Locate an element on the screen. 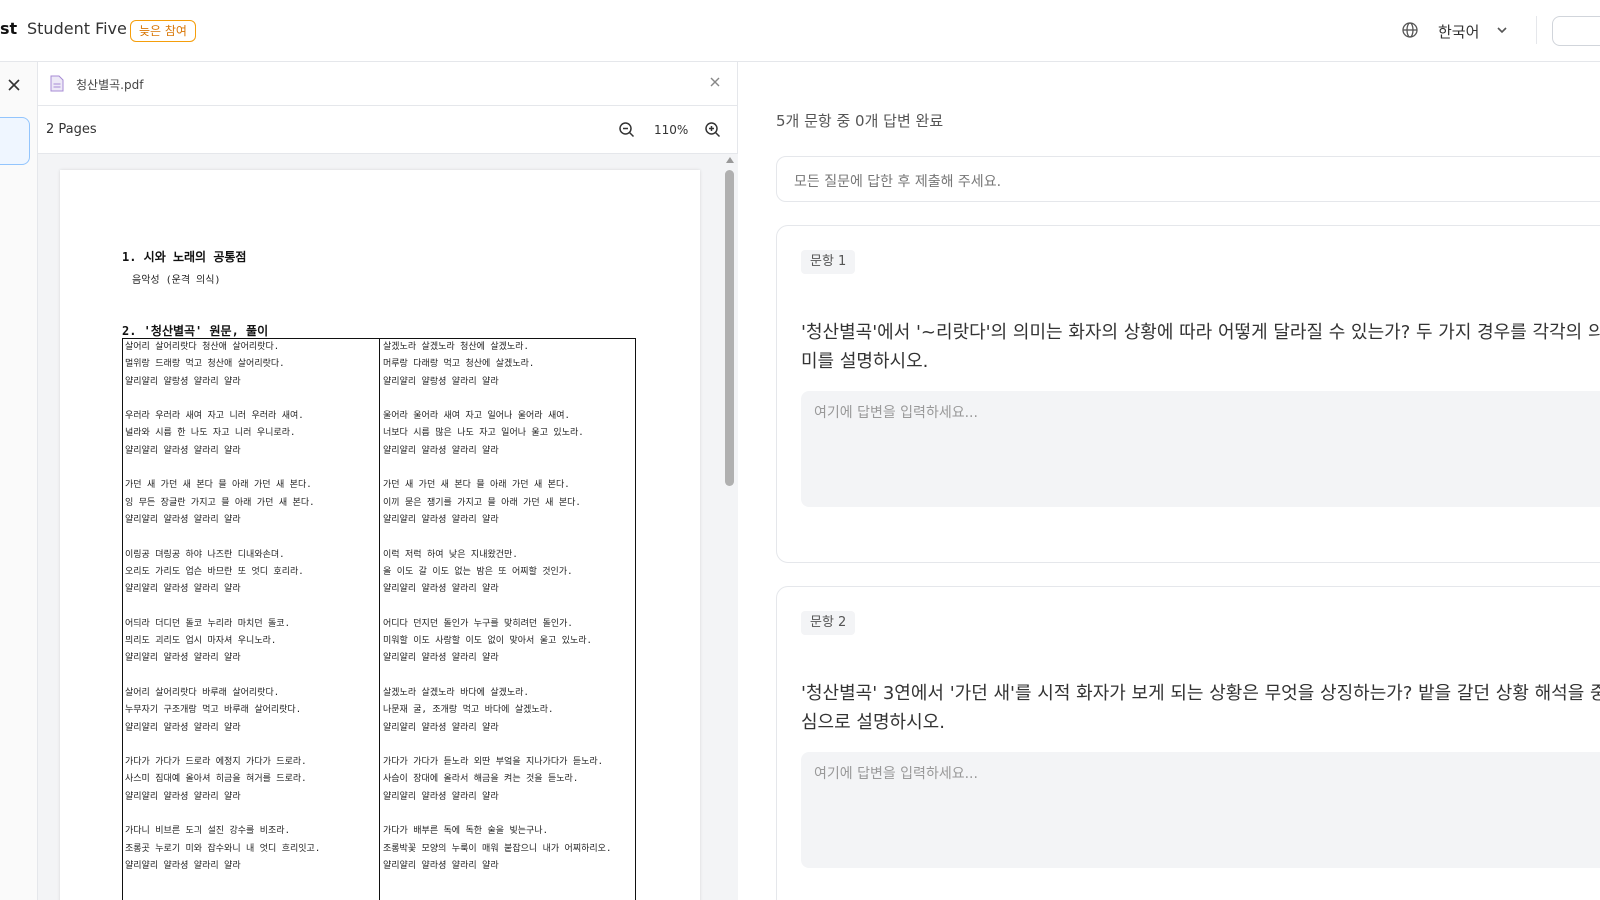 Image resolution: width=1600 pixels, height=900 pixels. header-action-button is located at coordinates (1576, 31).